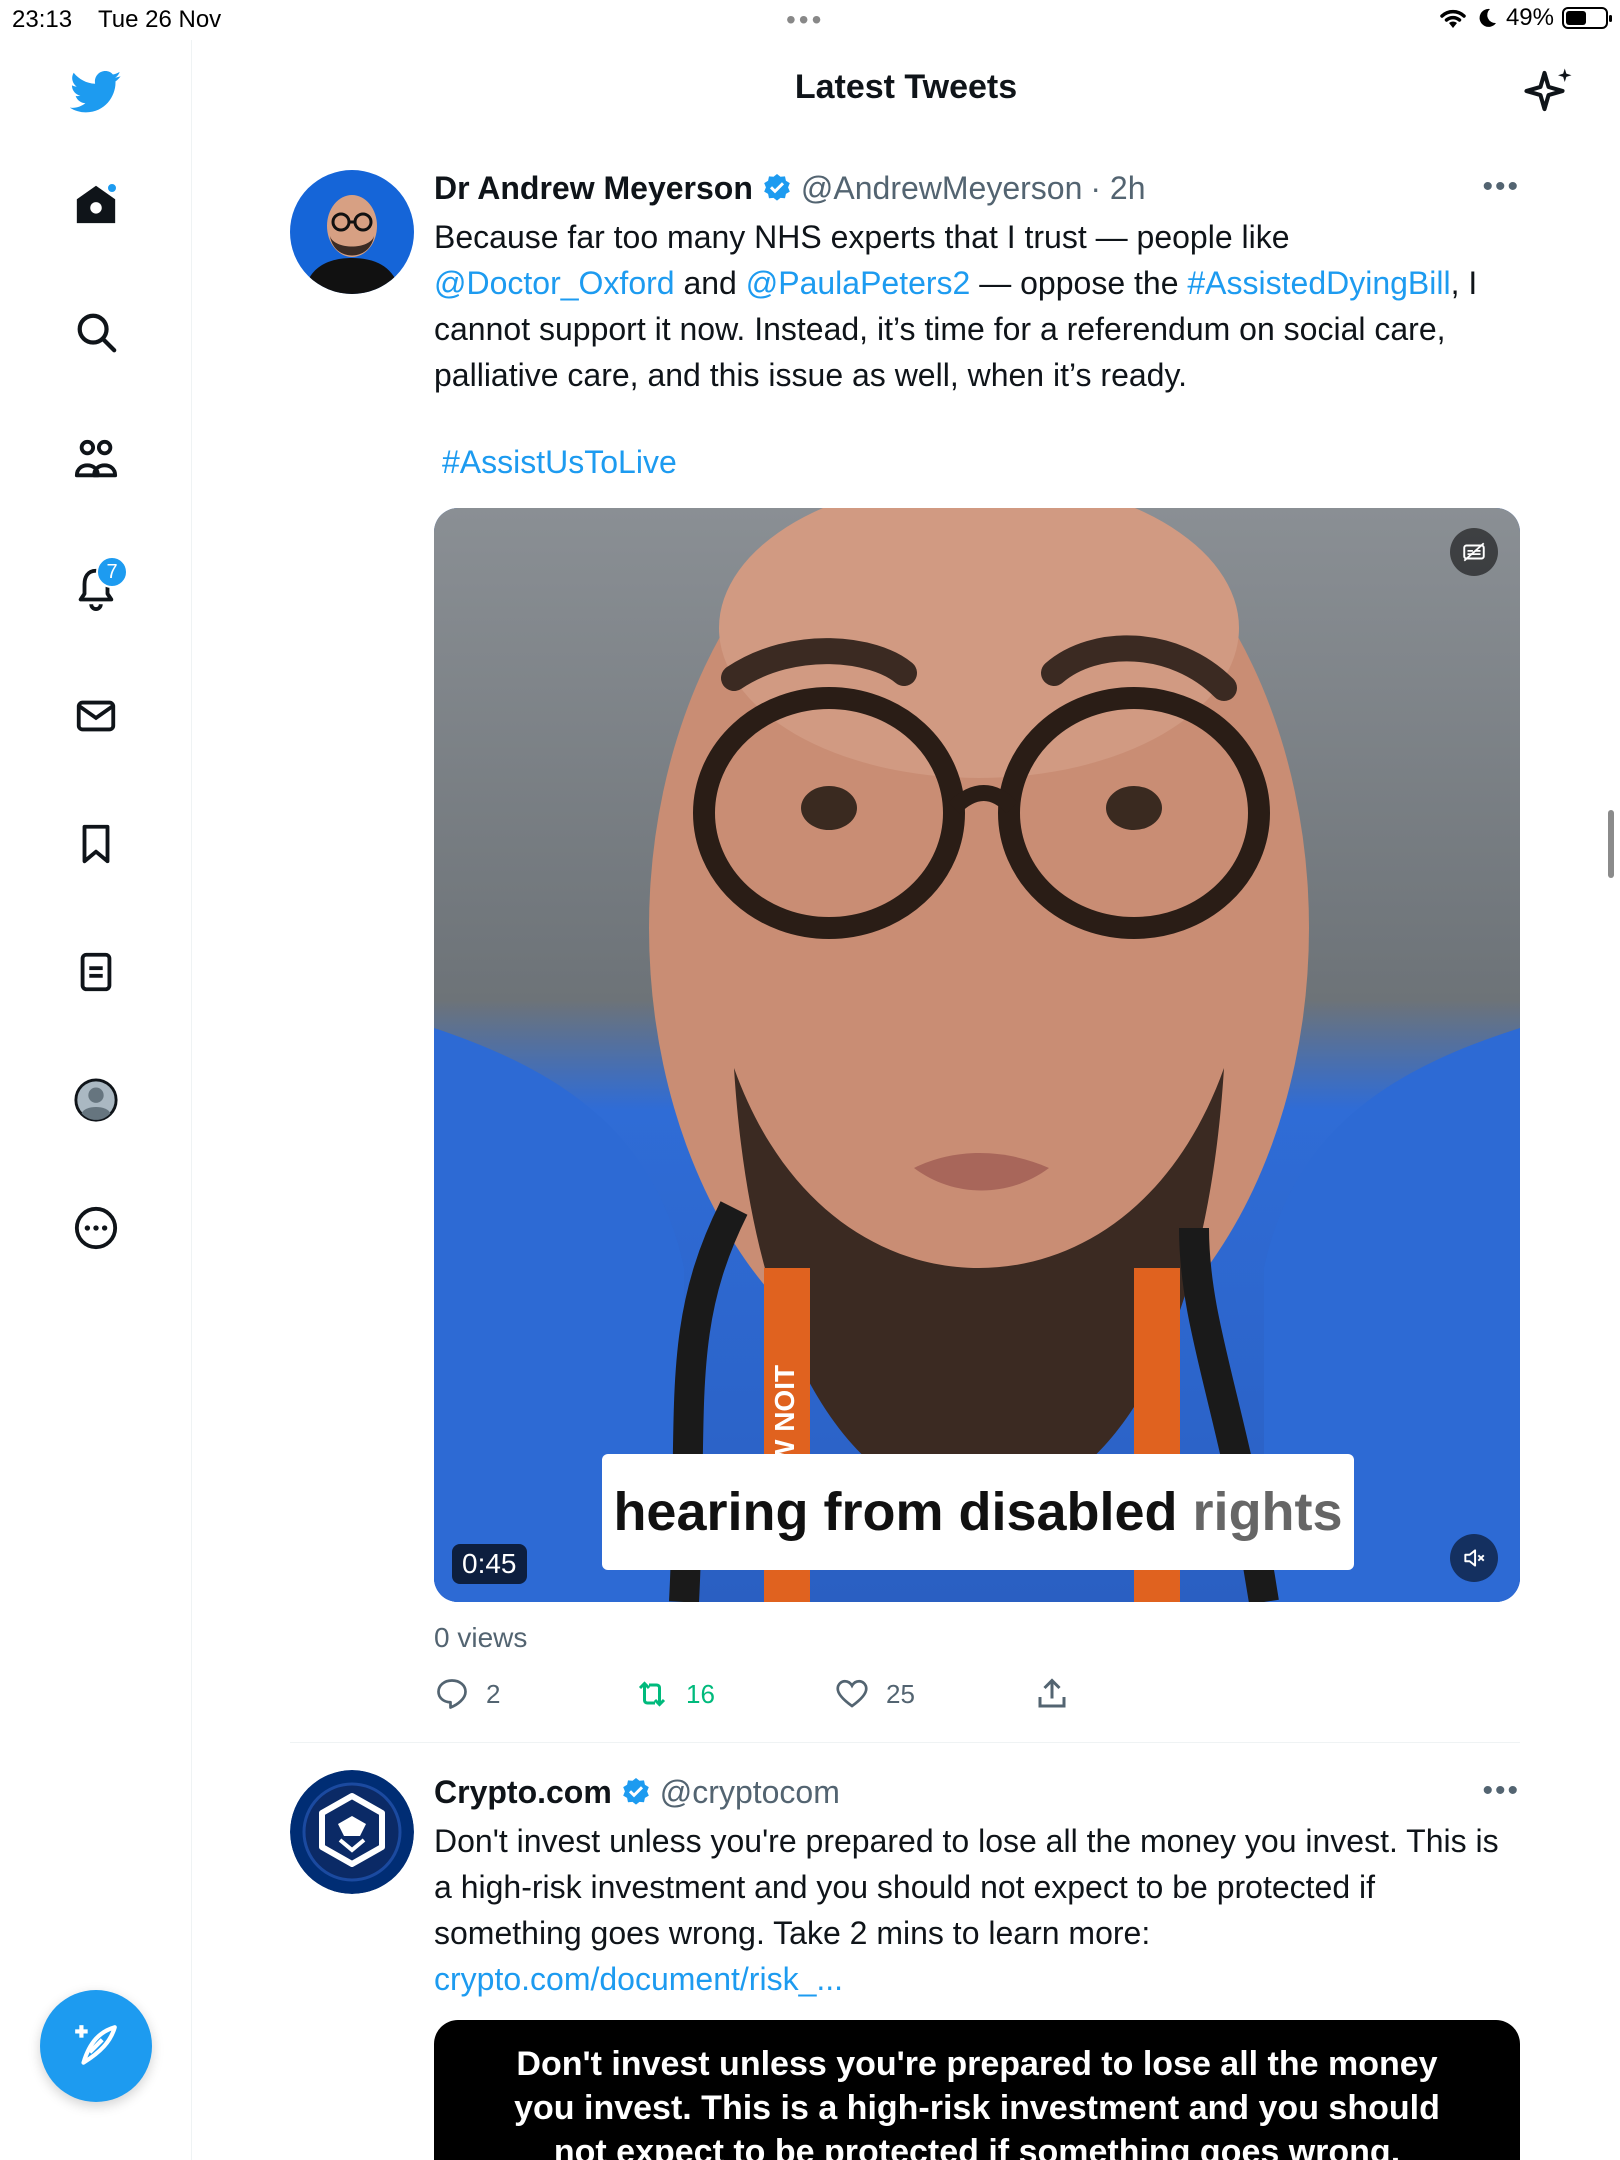  Describe the element at coordinates (674, 1694) in the screenshot. I see `retweet-button: 16` at that location.